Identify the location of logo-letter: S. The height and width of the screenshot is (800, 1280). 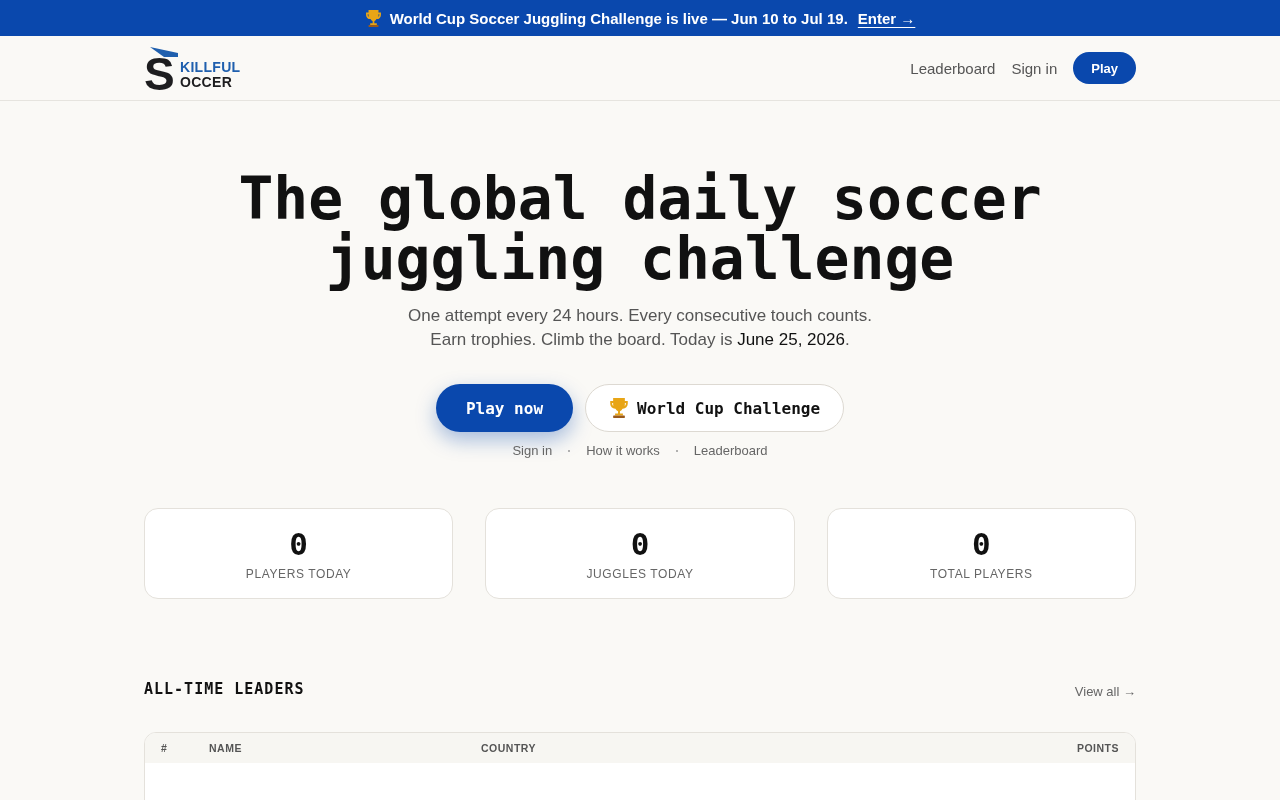
(159, 74).